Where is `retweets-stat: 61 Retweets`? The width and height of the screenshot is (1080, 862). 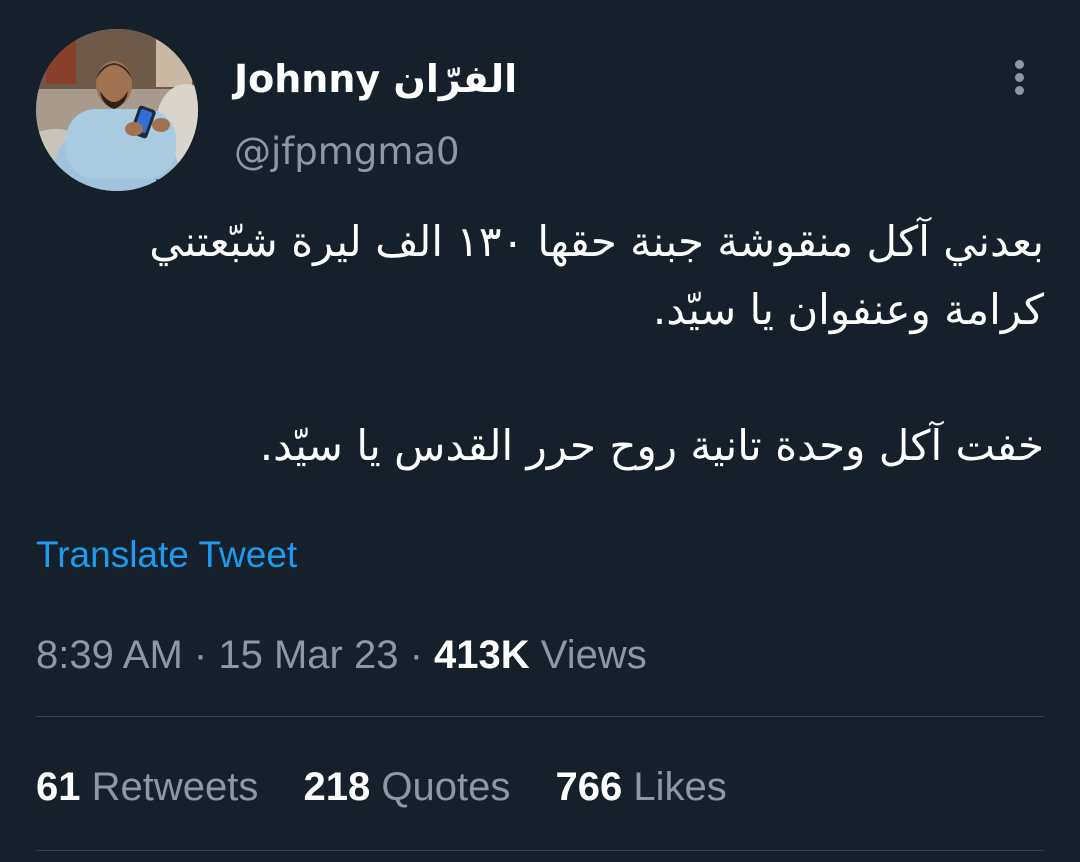
retweets-stat: 61 Retweets is located at coordinates (147, 787).